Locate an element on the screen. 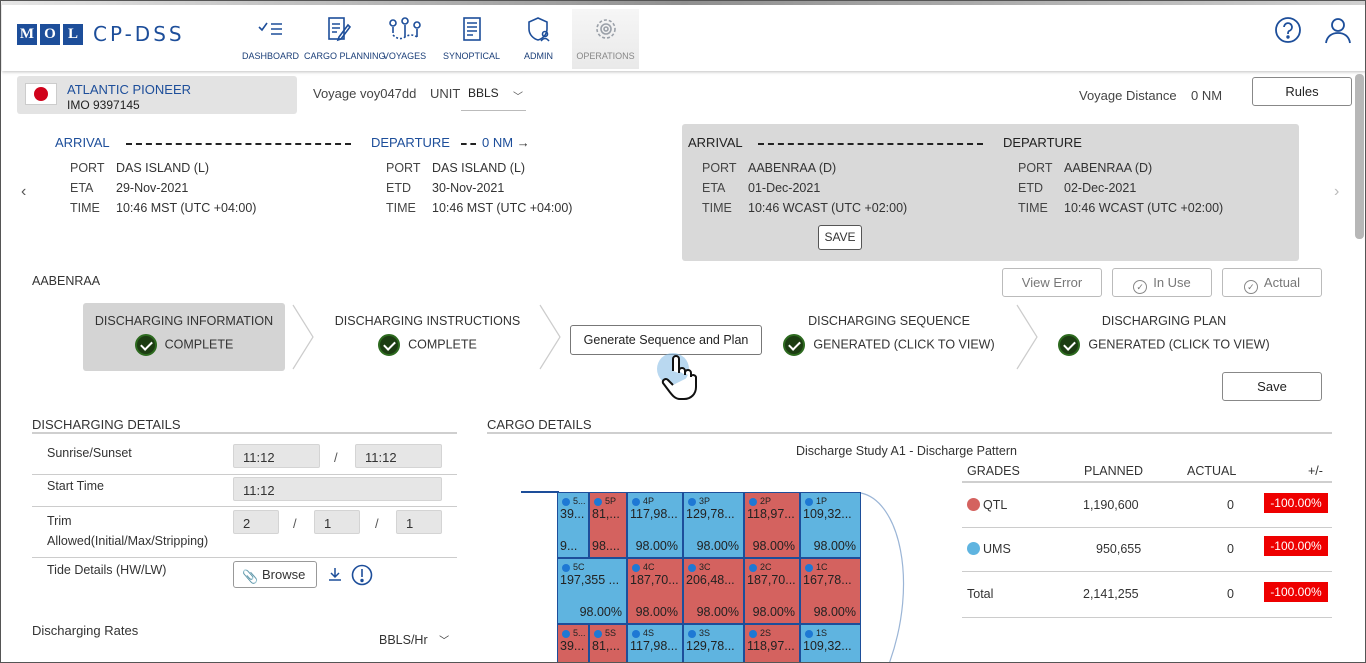  nav-cargo-planning: CARGO PLANNING is located at coordinates (345, 39).